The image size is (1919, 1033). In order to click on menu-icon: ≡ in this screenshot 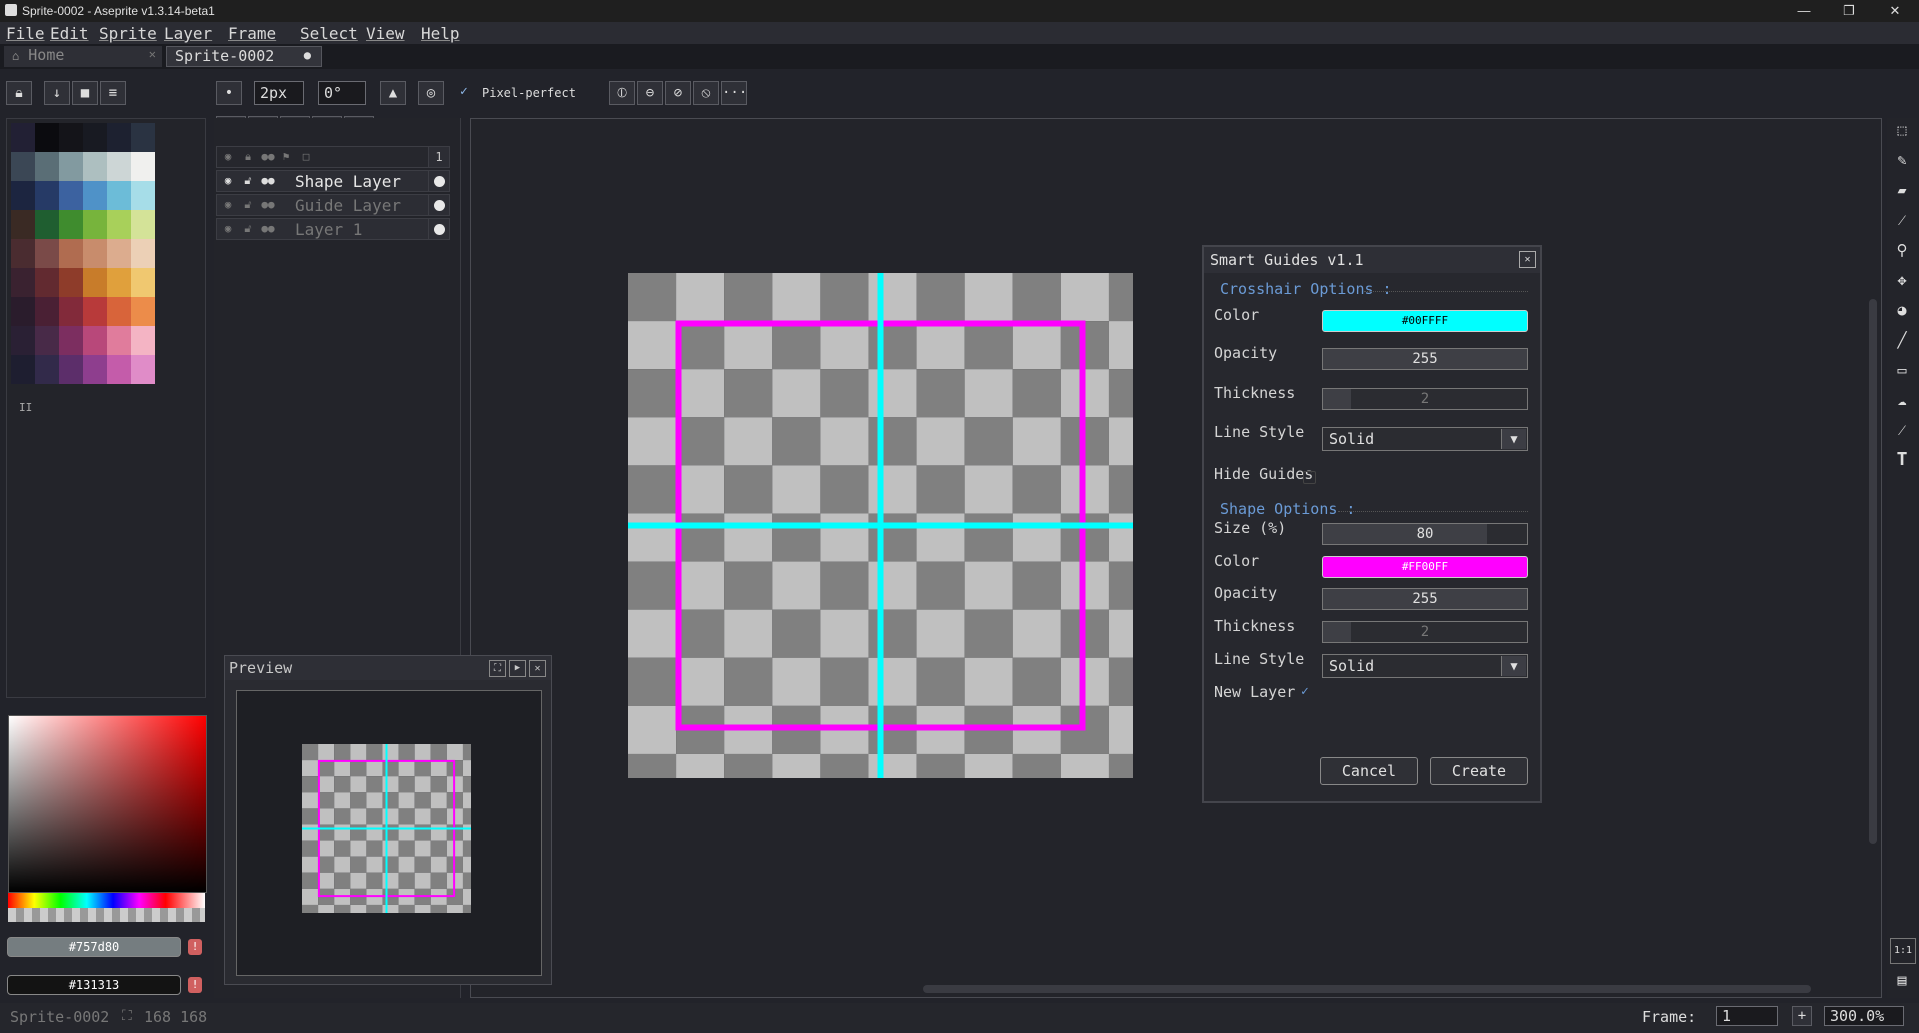, I will do `click(113, 93)`.